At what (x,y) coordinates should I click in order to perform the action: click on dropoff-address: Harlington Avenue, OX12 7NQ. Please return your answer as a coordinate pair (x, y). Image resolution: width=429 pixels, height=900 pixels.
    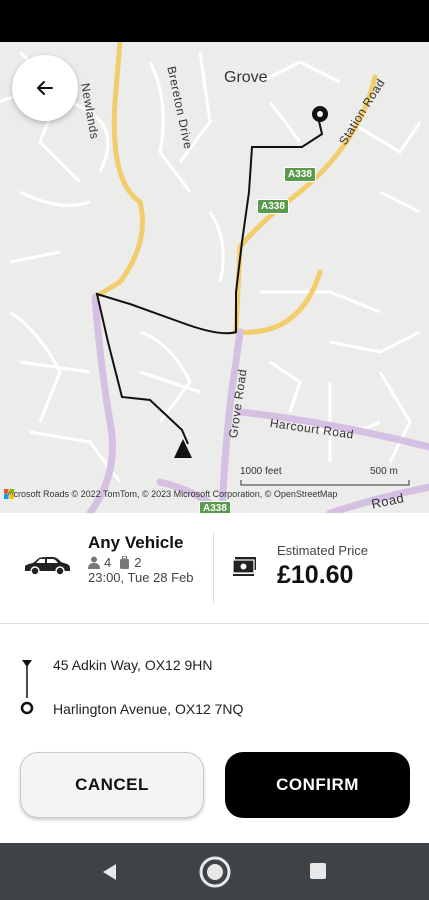
    Looking at the image, I should click on (148, 709).